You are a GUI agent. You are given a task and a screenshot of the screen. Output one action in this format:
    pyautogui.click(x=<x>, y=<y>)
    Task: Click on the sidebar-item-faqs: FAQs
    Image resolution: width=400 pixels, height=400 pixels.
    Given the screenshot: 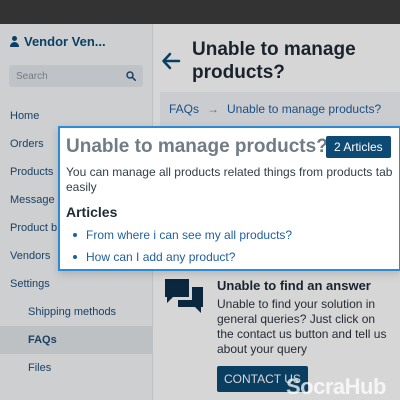 What is the action you would take?
    pyautogui.click(x=76, y=340)
    